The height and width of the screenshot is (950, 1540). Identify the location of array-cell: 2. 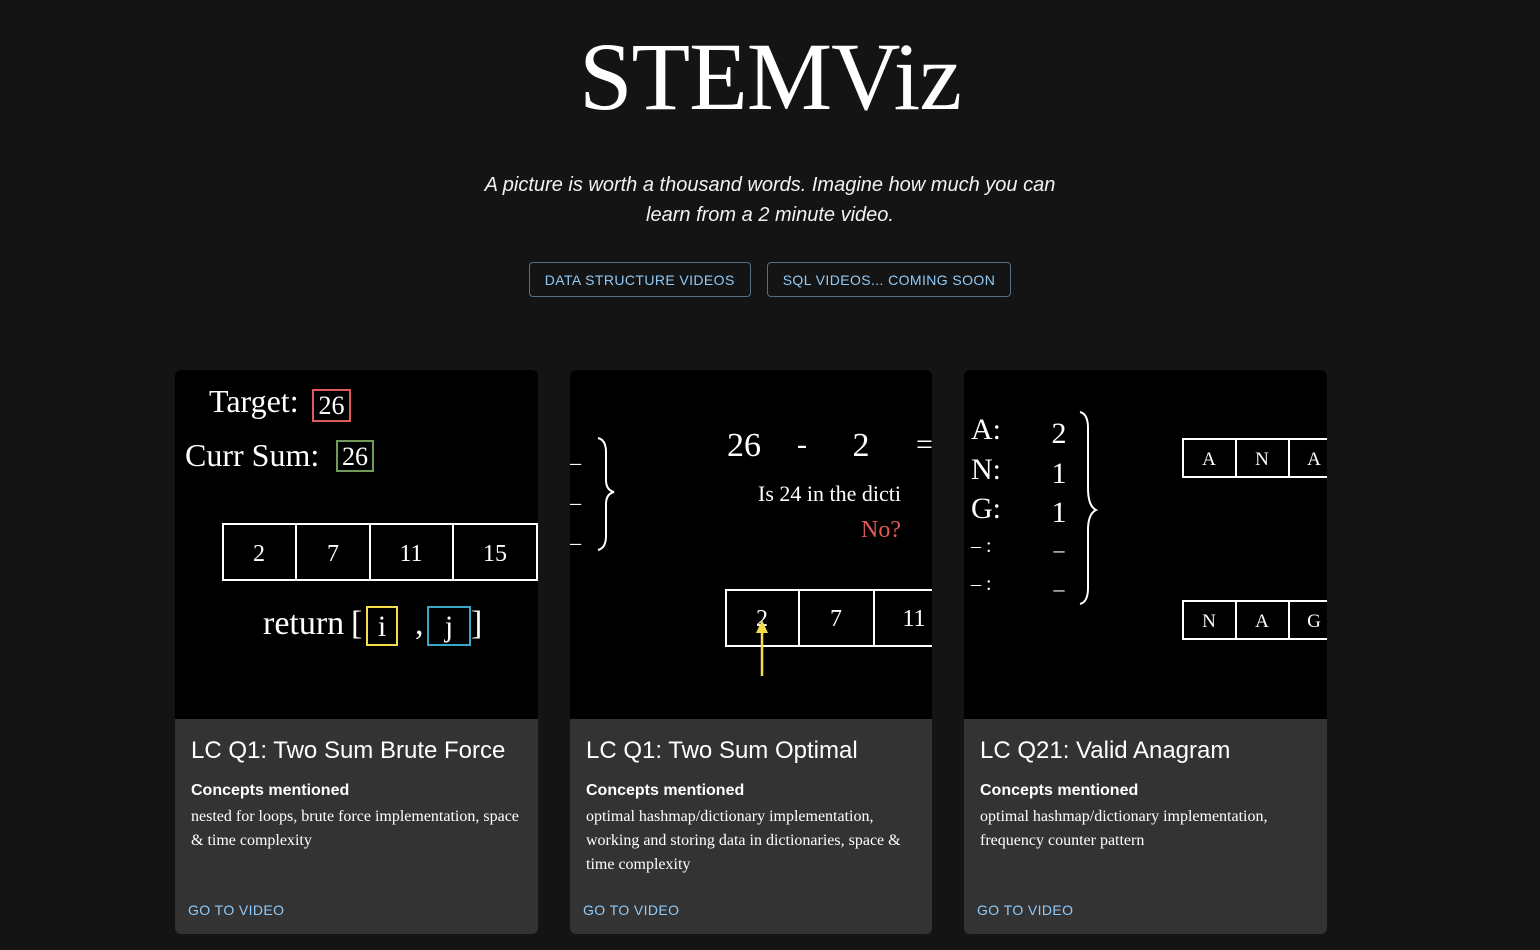
(259, 554).